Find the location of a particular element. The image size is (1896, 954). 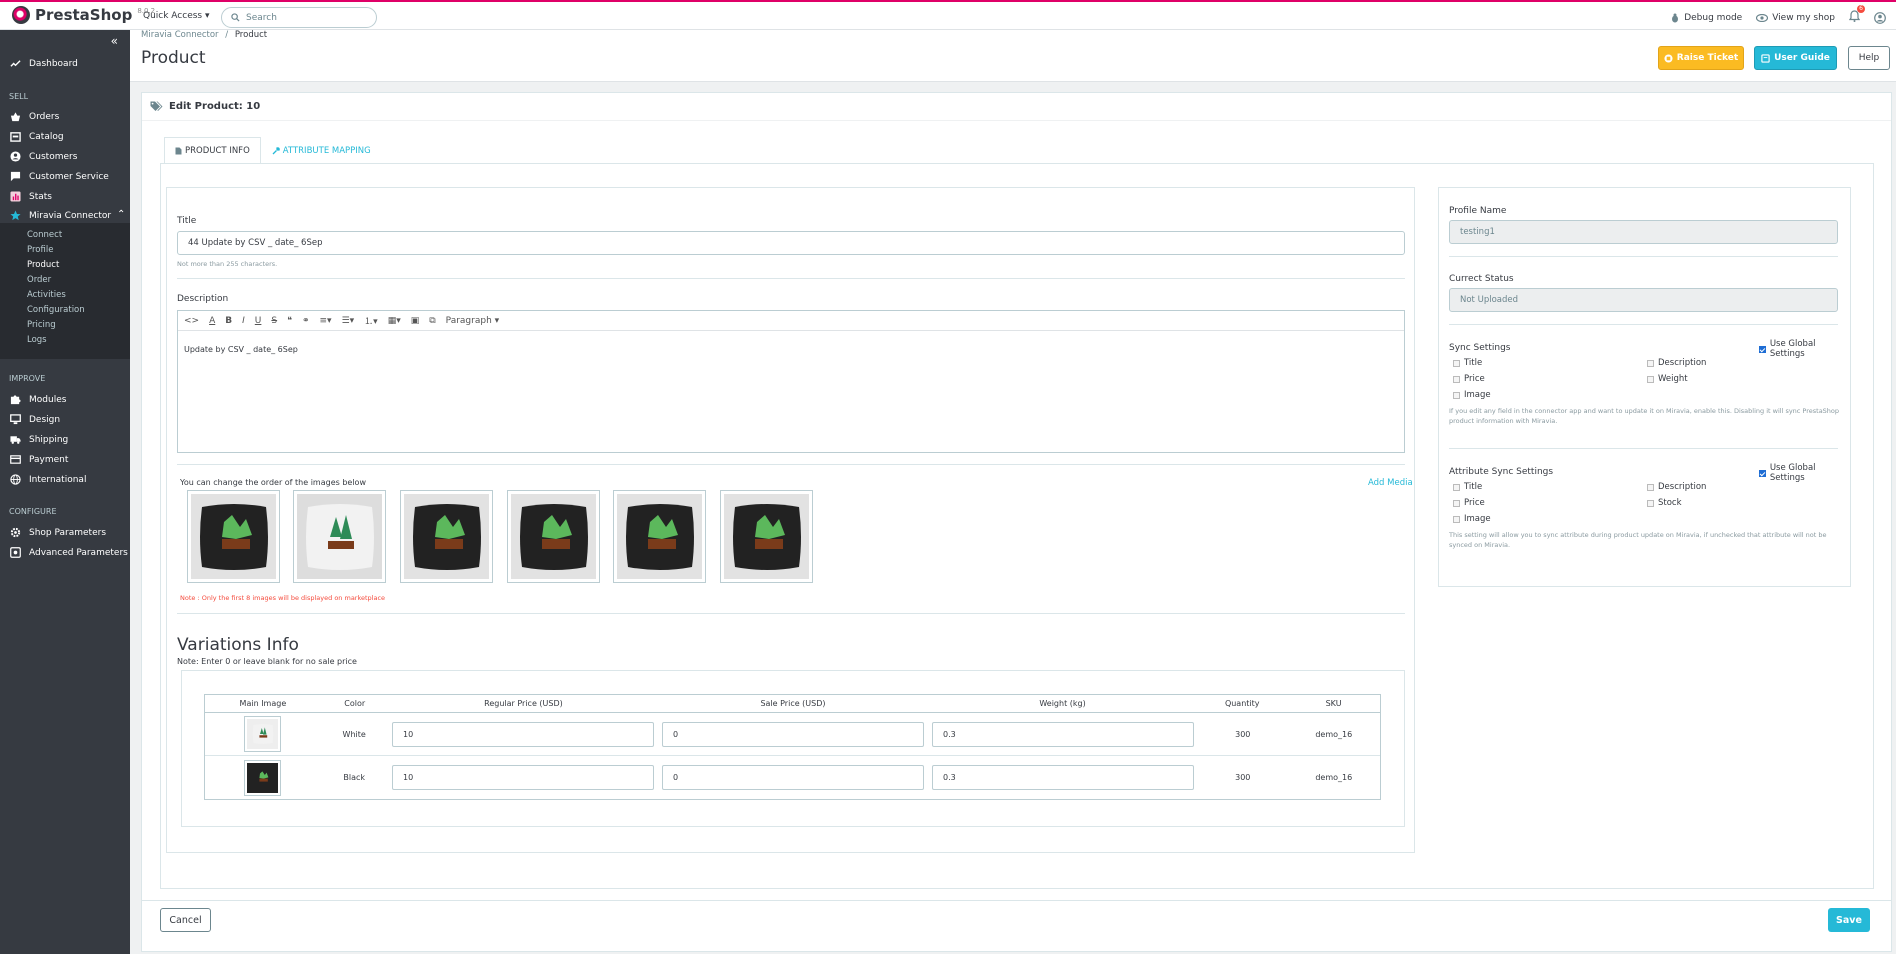

add-media-link: Add Media is located at coordinates (1390, 483).